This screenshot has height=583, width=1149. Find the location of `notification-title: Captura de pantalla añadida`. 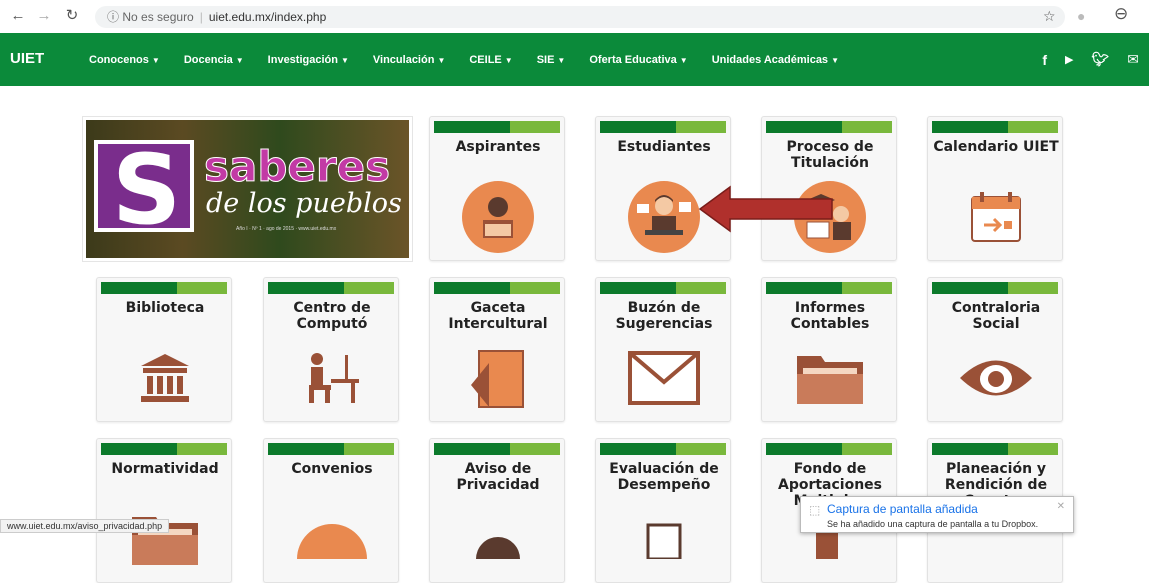

notification-title: Captura de pantalla añadida is located at coordinates (902, 509).